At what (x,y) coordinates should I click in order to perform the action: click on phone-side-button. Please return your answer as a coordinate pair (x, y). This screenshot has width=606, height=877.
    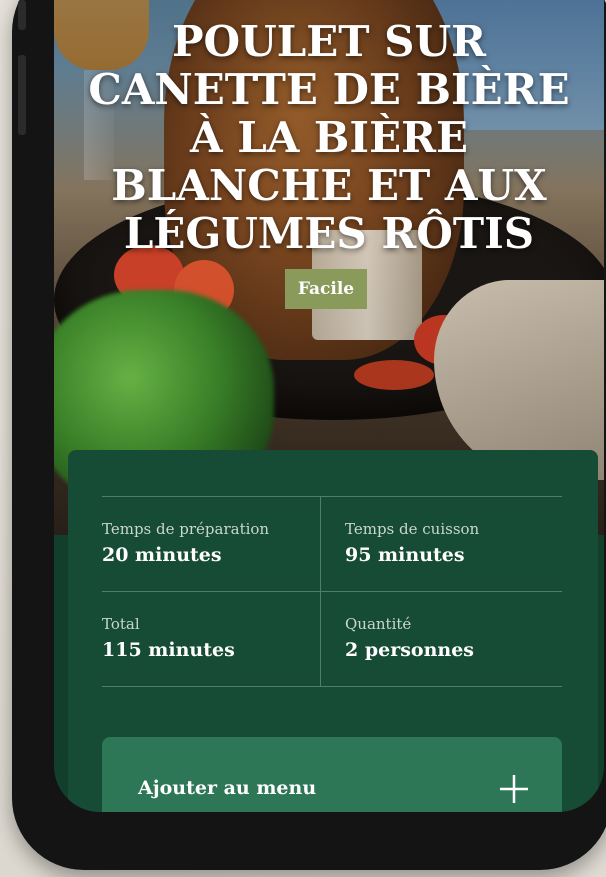
    Looking at the image, I should click on (22, 15).